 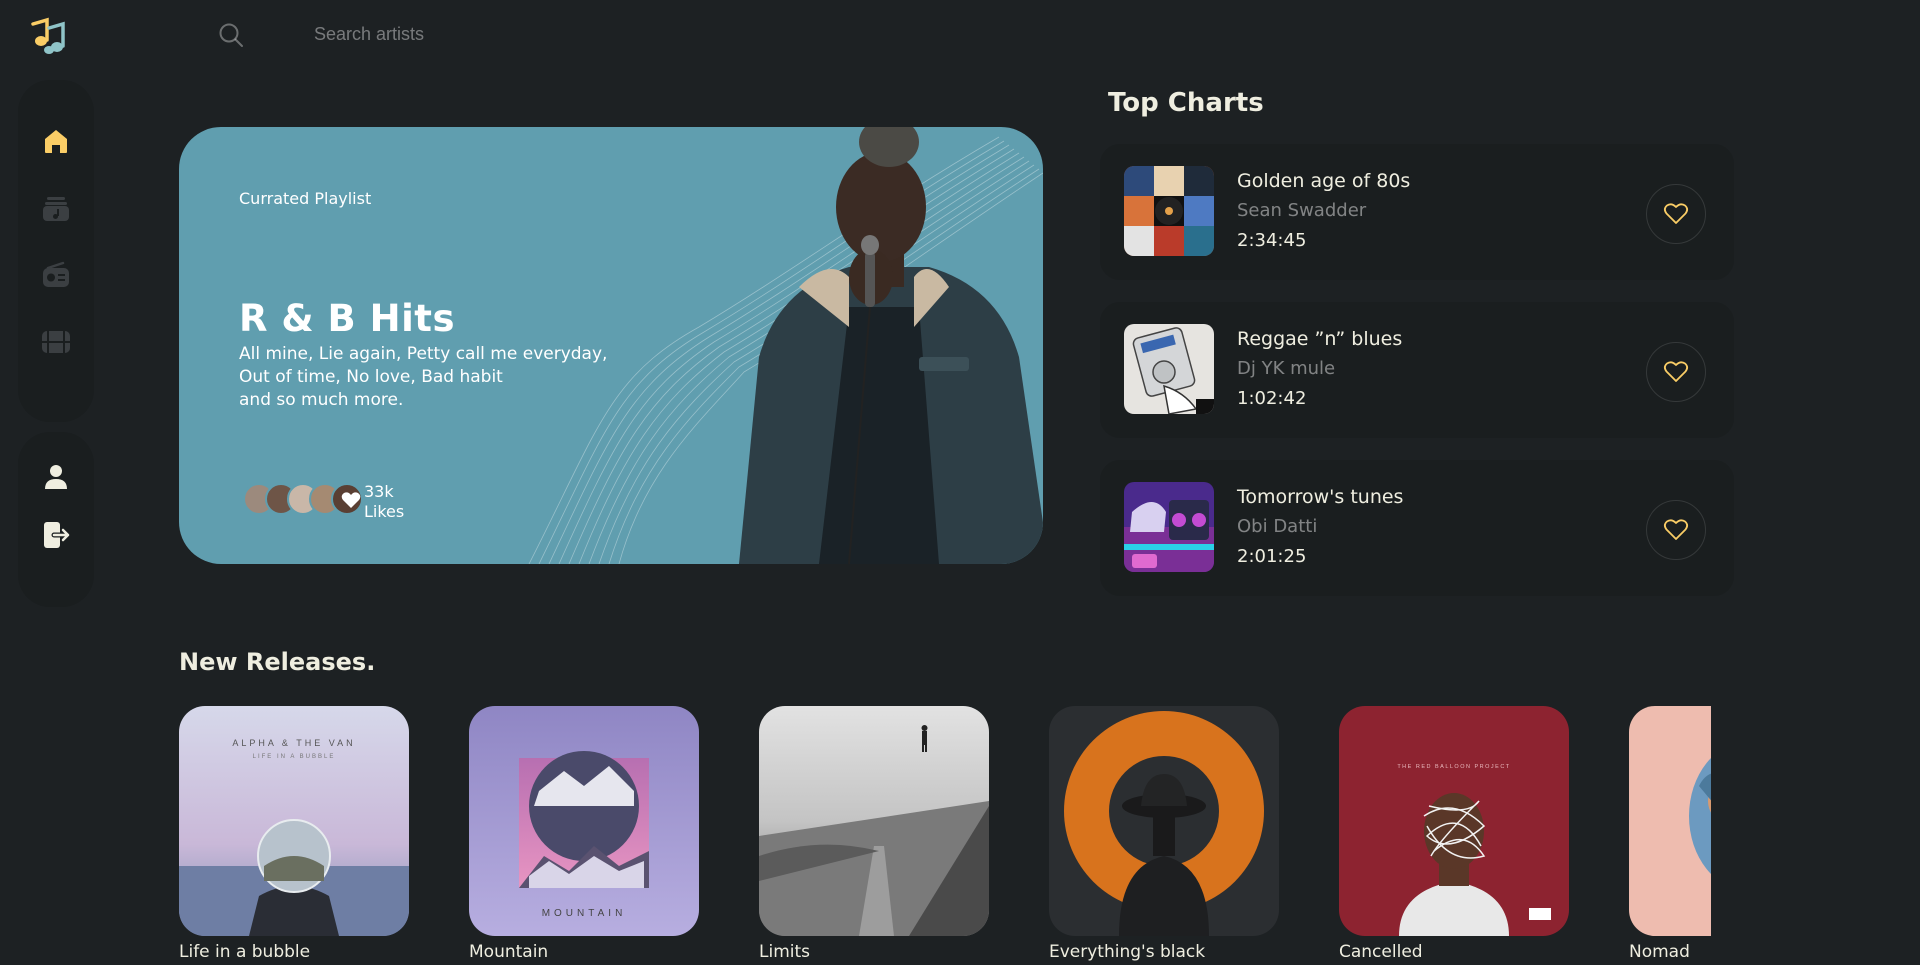 I want to click on radio-icon, so click(x=56, y=274).